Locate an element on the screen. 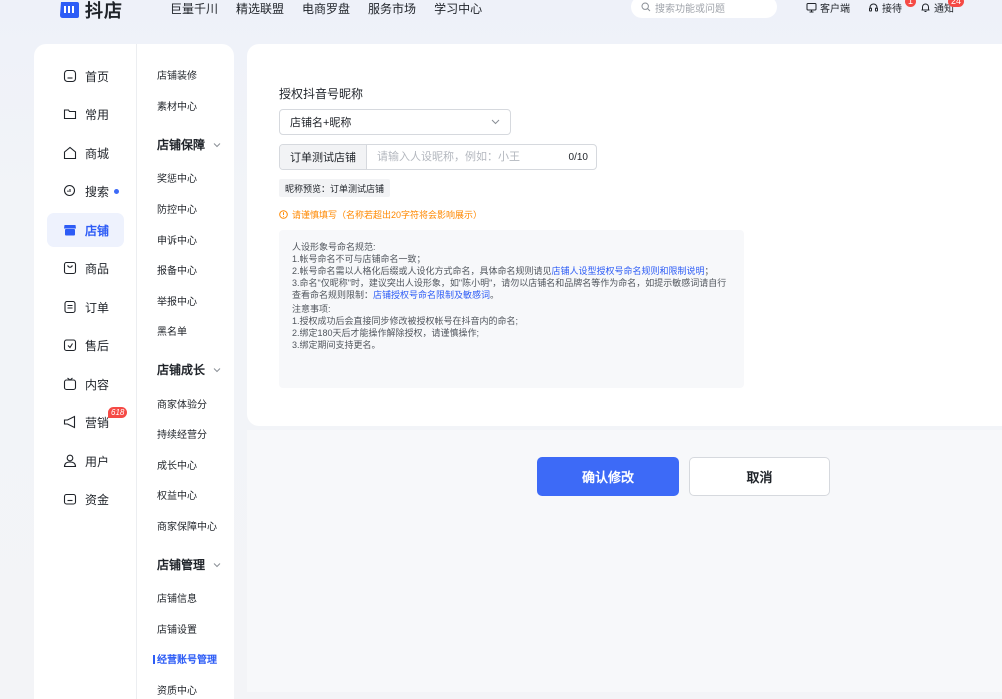 This screenshot has width=1002, height=699. sidebar-item-label: 内容 is located at coordinates (97, 384).